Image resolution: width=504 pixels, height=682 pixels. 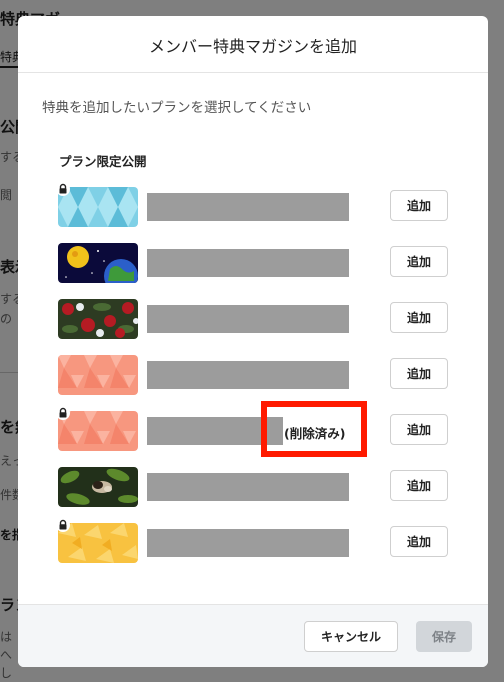 I want to click on cancel-button: キャンセル, so click(x=351, y=636).